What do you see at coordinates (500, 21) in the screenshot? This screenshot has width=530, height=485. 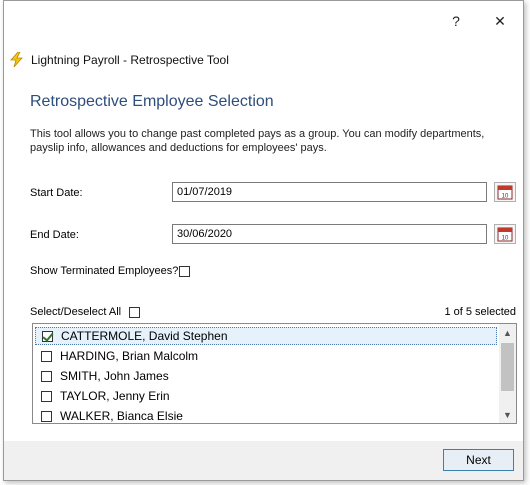 I see `close-button: ✕` at bounding box center [500, 21].